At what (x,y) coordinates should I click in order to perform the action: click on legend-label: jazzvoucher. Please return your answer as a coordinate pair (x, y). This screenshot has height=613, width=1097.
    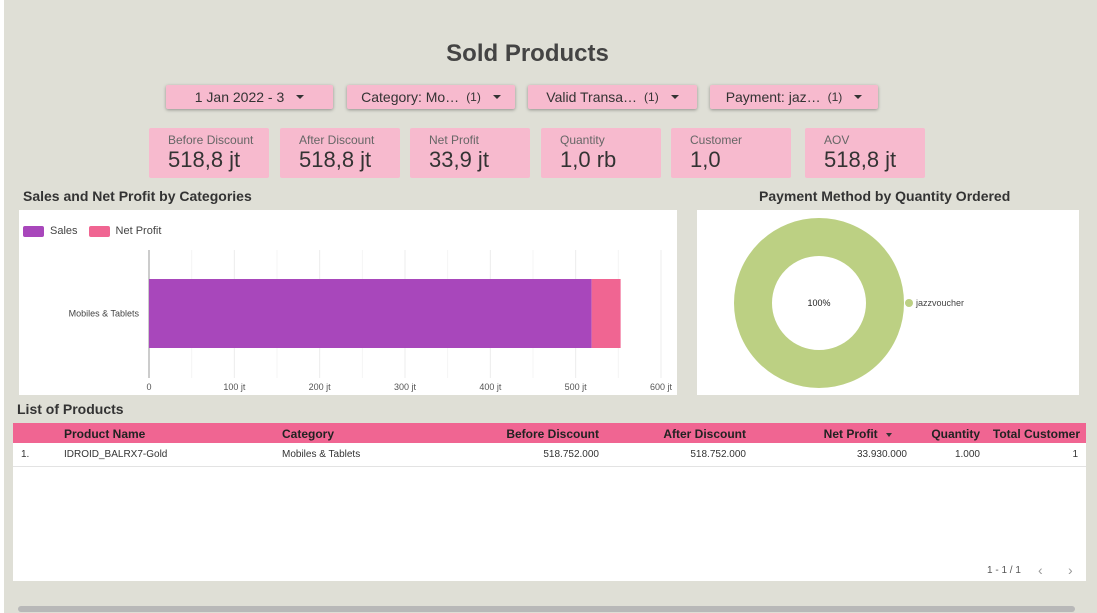
    Looking at the image, I should click on (939, 303).